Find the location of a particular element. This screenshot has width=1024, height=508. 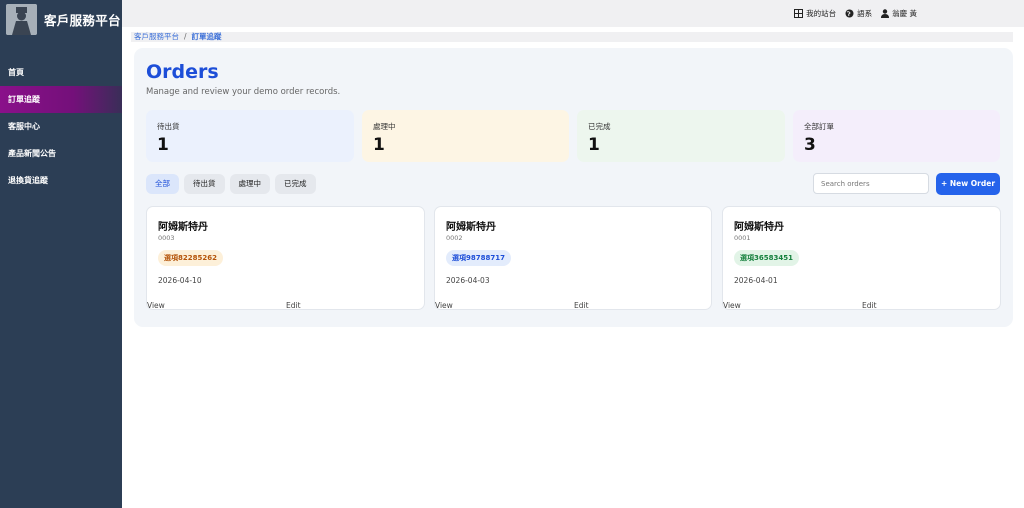

sidebar: 客戶服務平台 首頁 訂單追蹤 客服中心 產品新聞公告 退換貨追蹤 is located at coordinates (61, 254).